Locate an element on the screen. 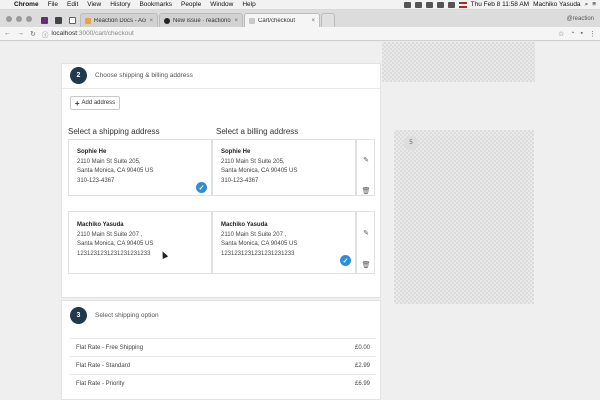 The height and width of the screenshot is (400, 600). tab-reaction-docs: Reaction Docs - Acceptance × is located at coordinates (119, 20).